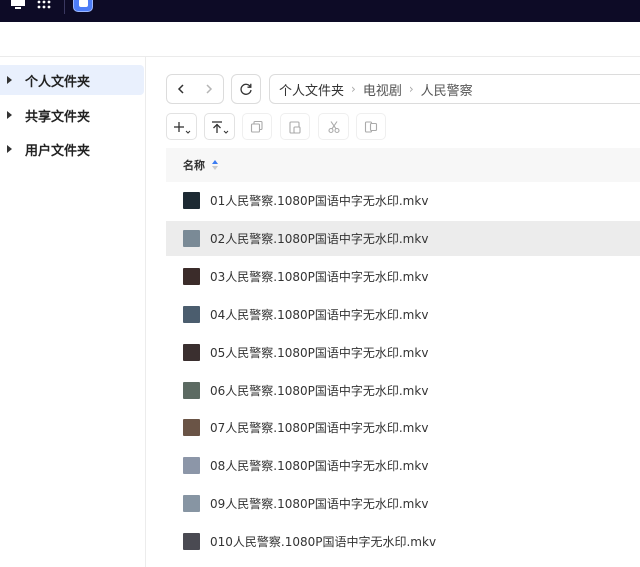  I want to click on scissors-icon, so click(333, 126).